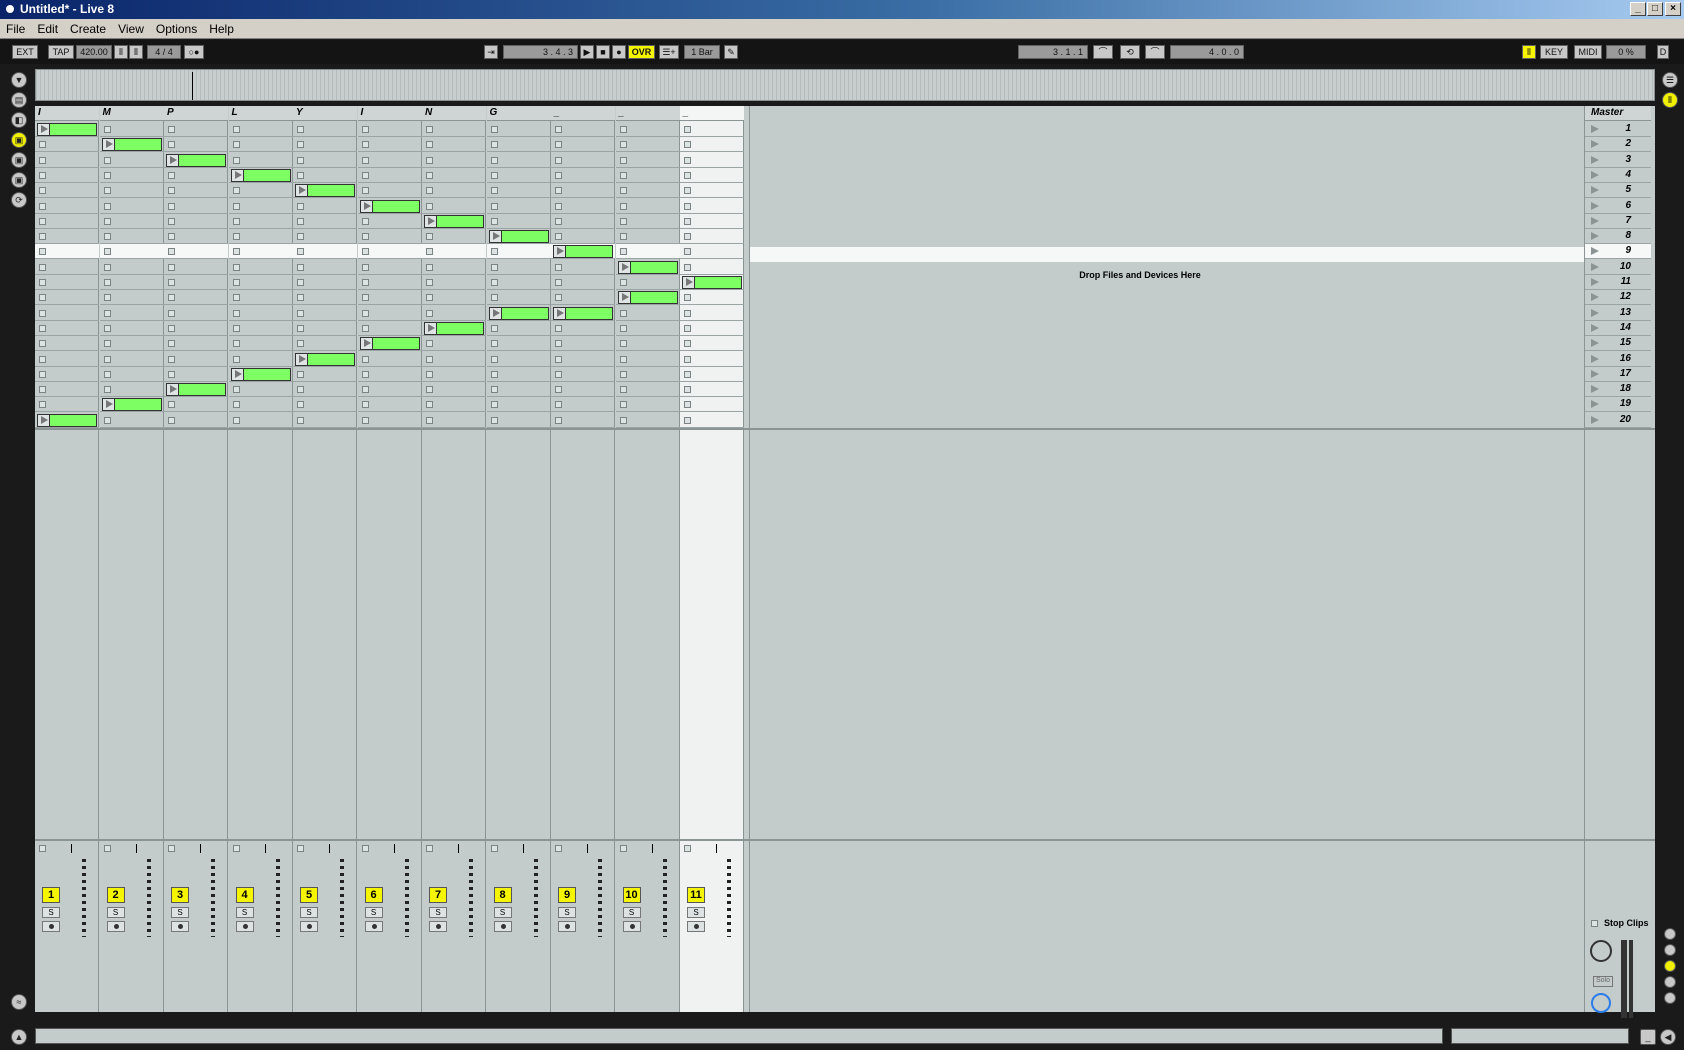  Describe the element at coordinates (731, 52) in the screenshot. I see `draw-mode-icon: ✎` at that location.